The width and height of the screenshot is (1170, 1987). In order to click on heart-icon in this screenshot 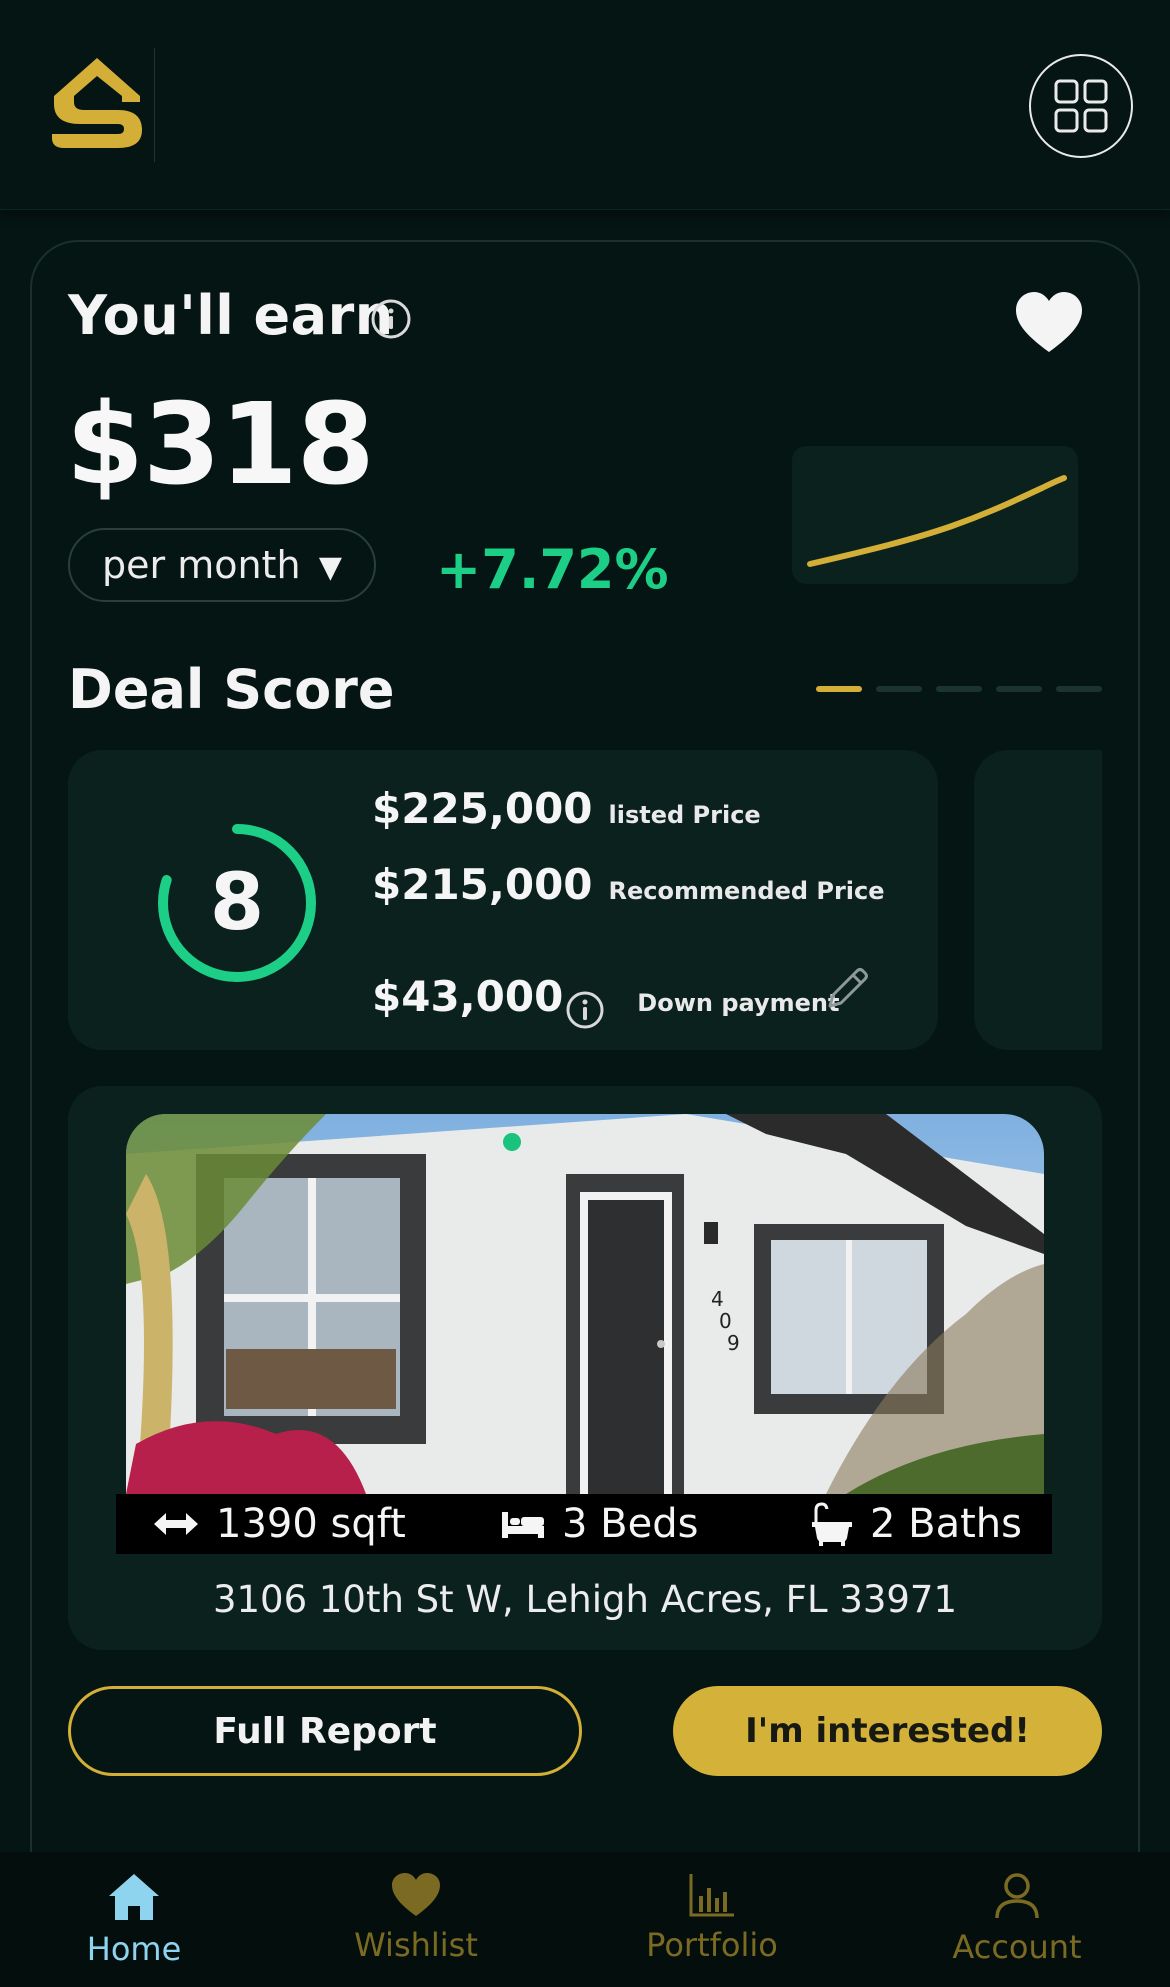, I will do `click(416, 1894)`.